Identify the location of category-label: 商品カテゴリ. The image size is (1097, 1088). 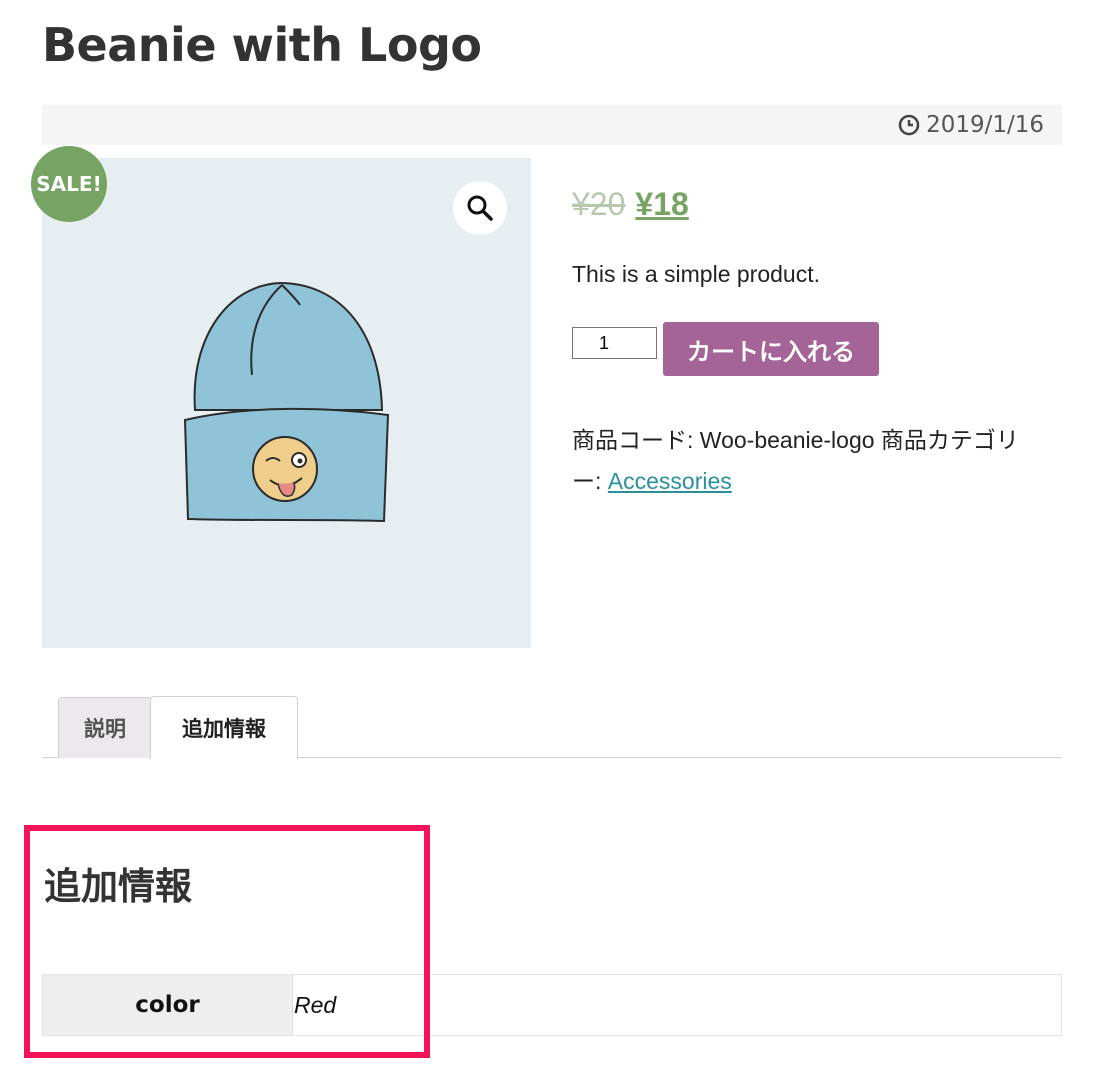
(946, 440).